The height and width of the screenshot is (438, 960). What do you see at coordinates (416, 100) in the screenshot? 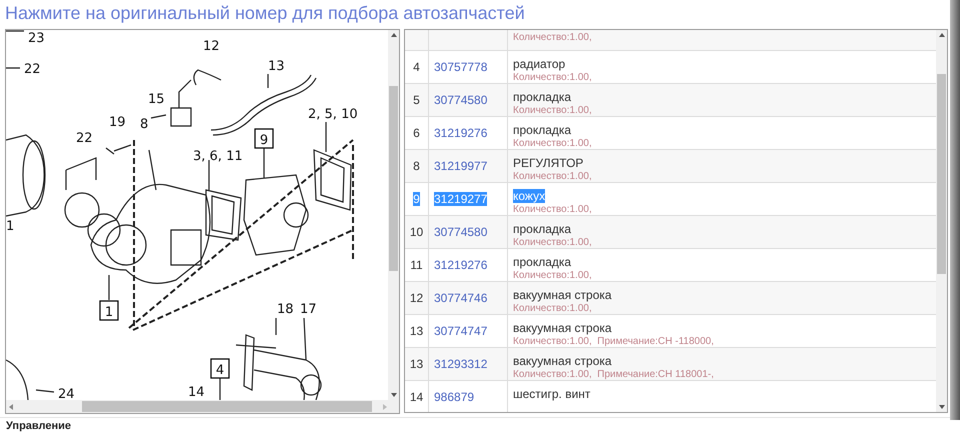
I see `row-number: 5` at bounding box center [416, 100].